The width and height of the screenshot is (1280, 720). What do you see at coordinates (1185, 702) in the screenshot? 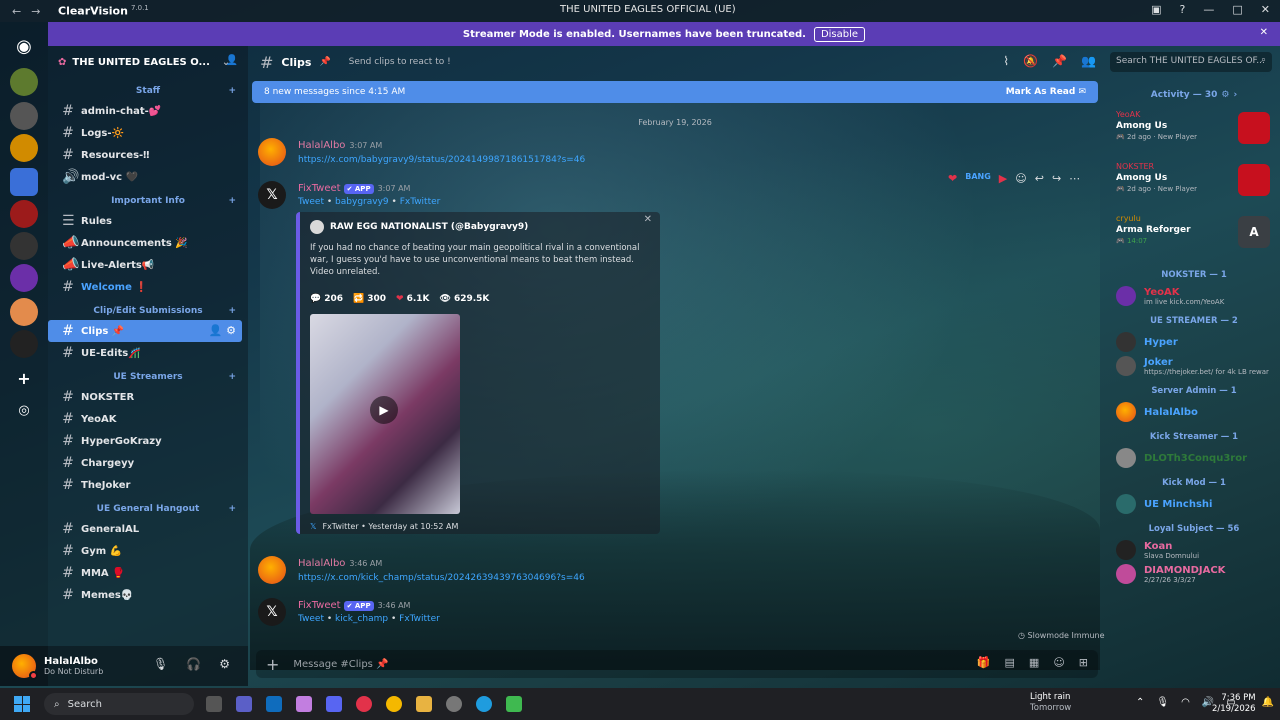
I see `wifi-icon: ◠` at bounding box center [1185, 702].